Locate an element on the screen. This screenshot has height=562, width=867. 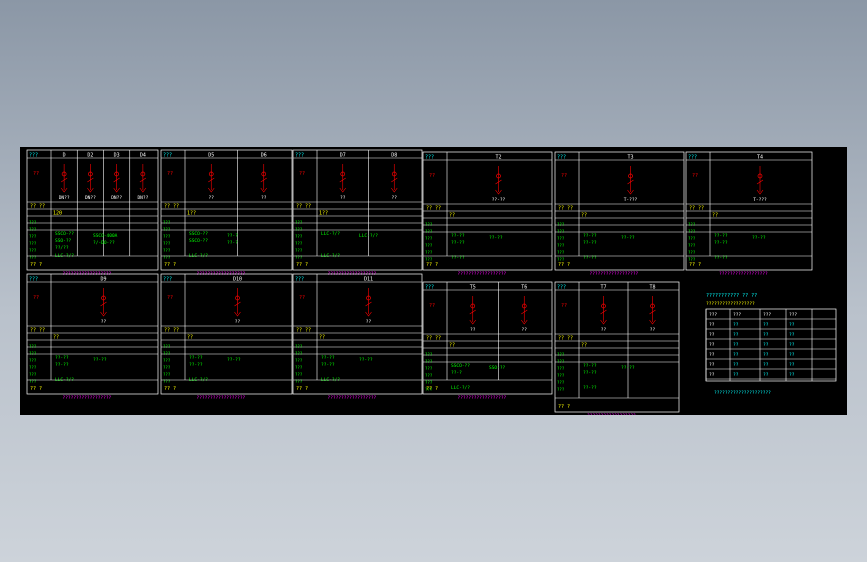
legend-subtitle: ?????????????????? is located at coordinates (730, 304).